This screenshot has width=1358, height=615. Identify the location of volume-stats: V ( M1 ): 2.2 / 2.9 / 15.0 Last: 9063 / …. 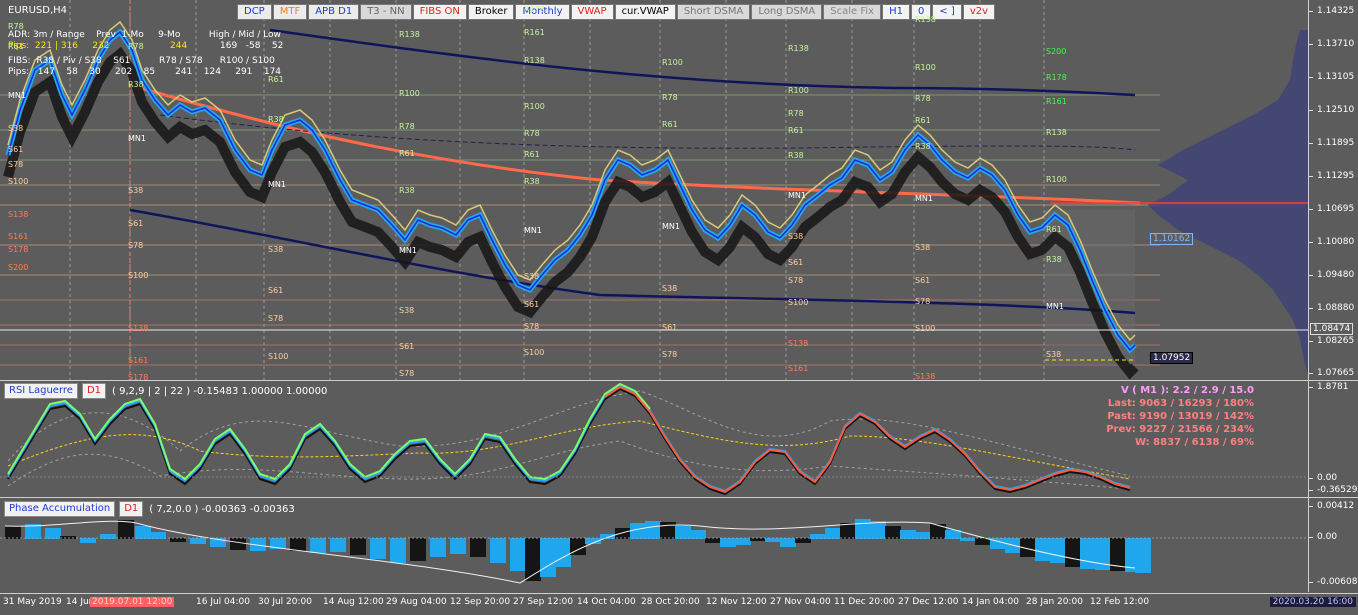
(1180, 416).